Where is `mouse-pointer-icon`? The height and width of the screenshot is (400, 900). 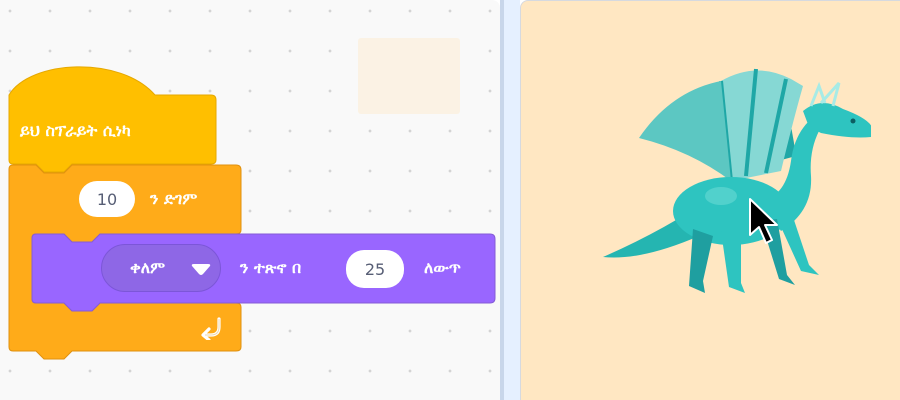
mouse-pointer-icon is located at coordinates (763, 221).